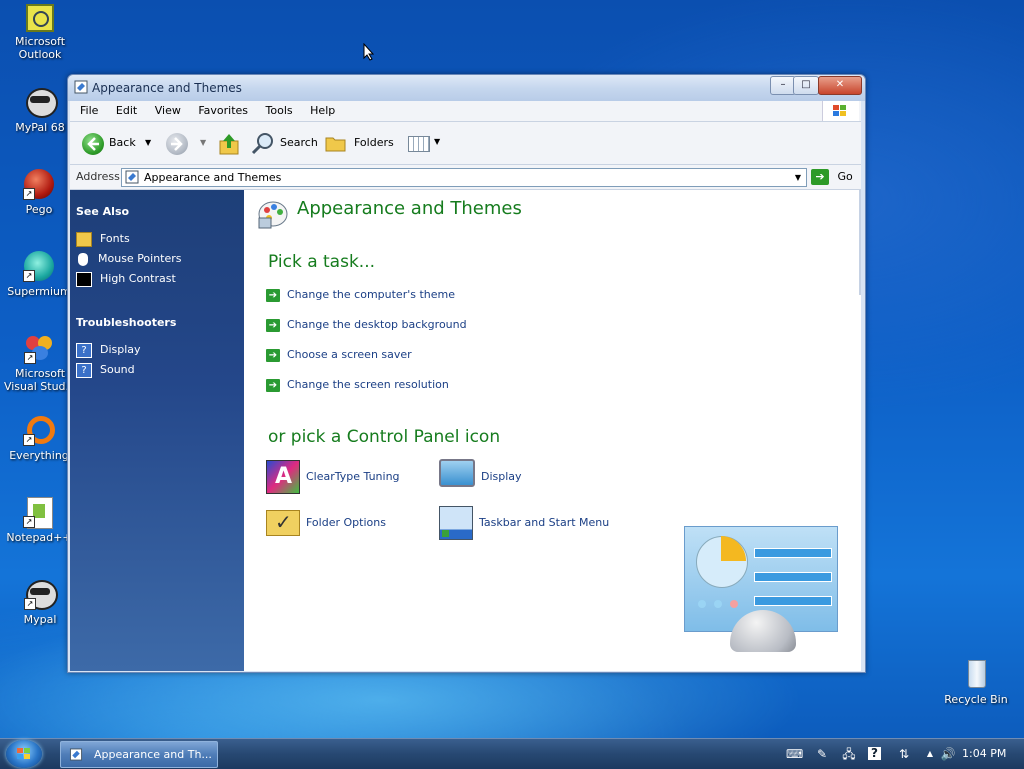 This screenshot has width=1024, height=769. What do you see at coordinates (834, 177) in the screenshot?
I see `go-button: ➔ Go` at bounding box center [834, 177].